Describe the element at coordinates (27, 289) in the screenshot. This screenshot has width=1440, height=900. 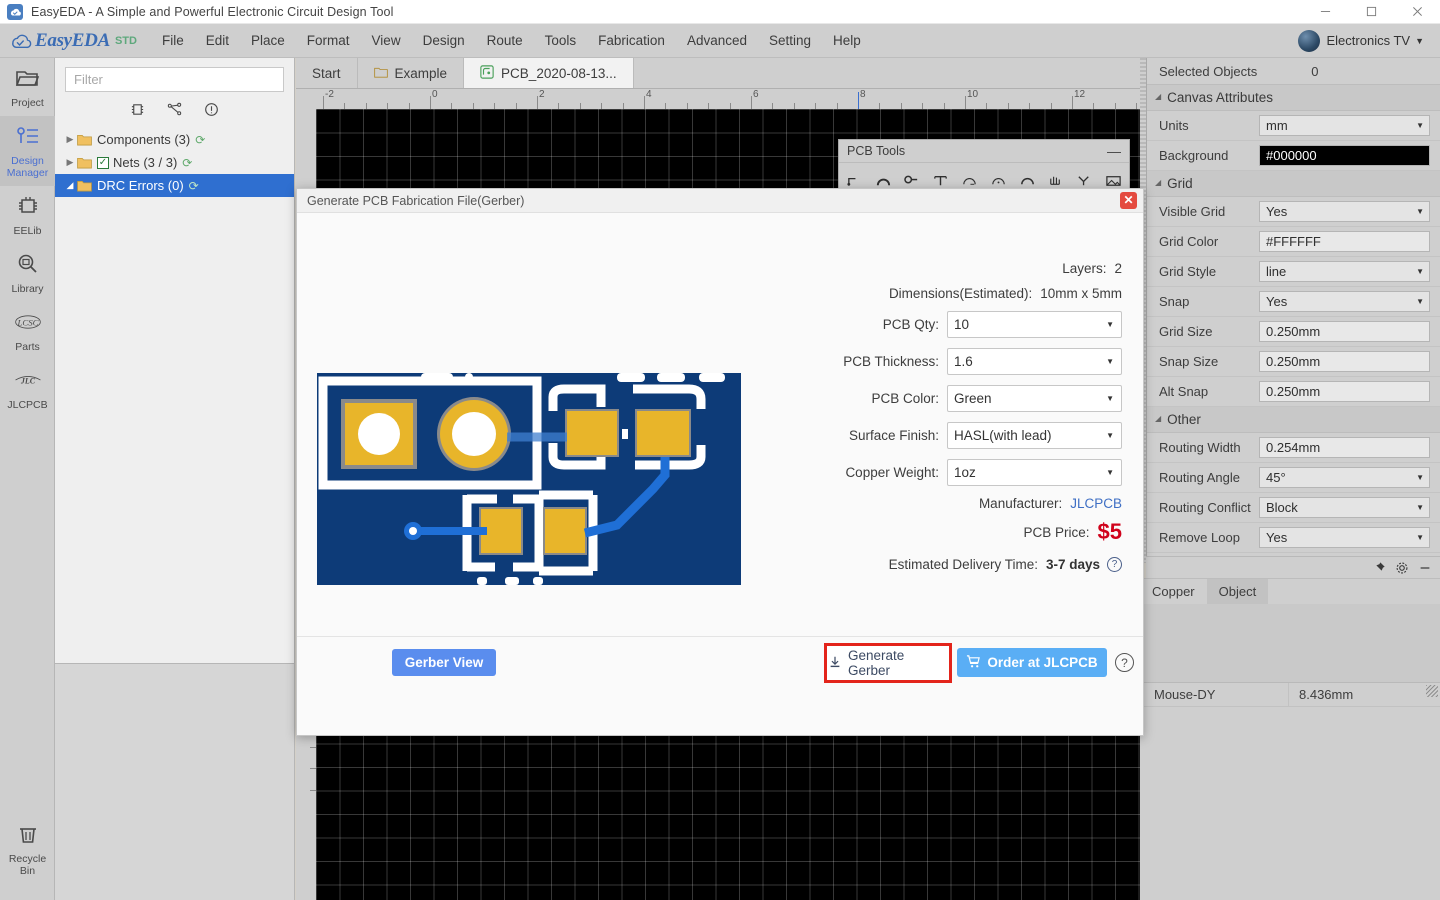
I see `rail-label-library: Library` at that location.